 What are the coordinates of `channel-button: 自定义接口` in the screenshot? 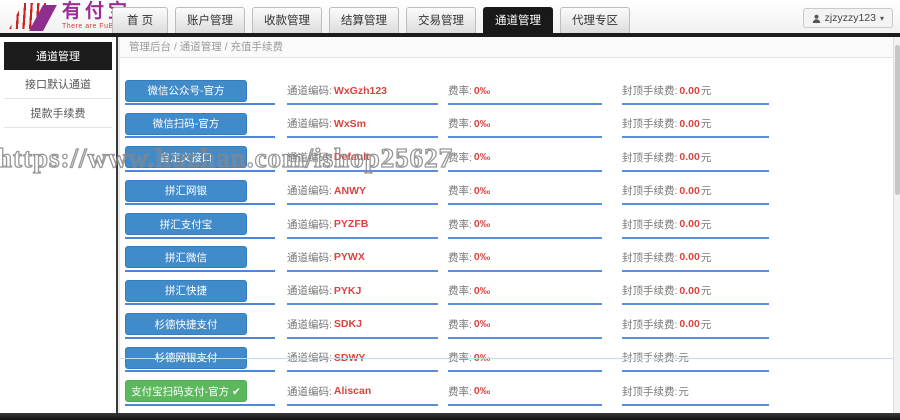 It's located at (186, 157).